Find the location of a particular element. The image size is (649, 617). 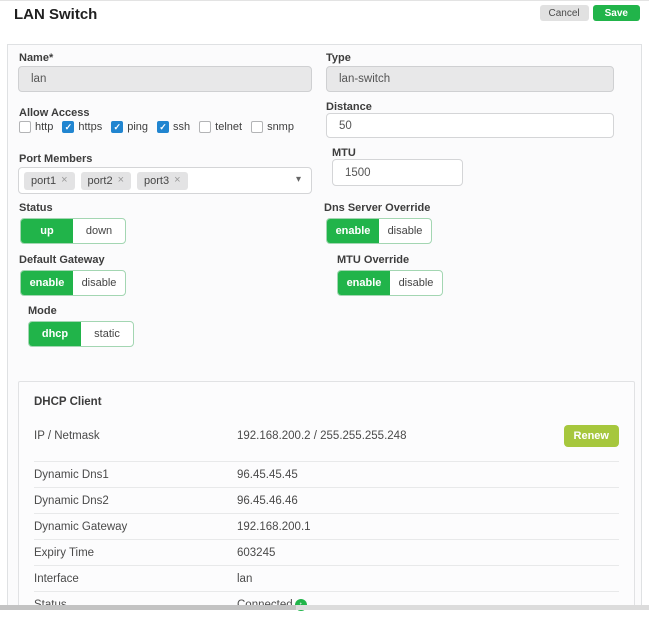

dhcp-client-title: DHCP Client is located at coordinates (68, 402).